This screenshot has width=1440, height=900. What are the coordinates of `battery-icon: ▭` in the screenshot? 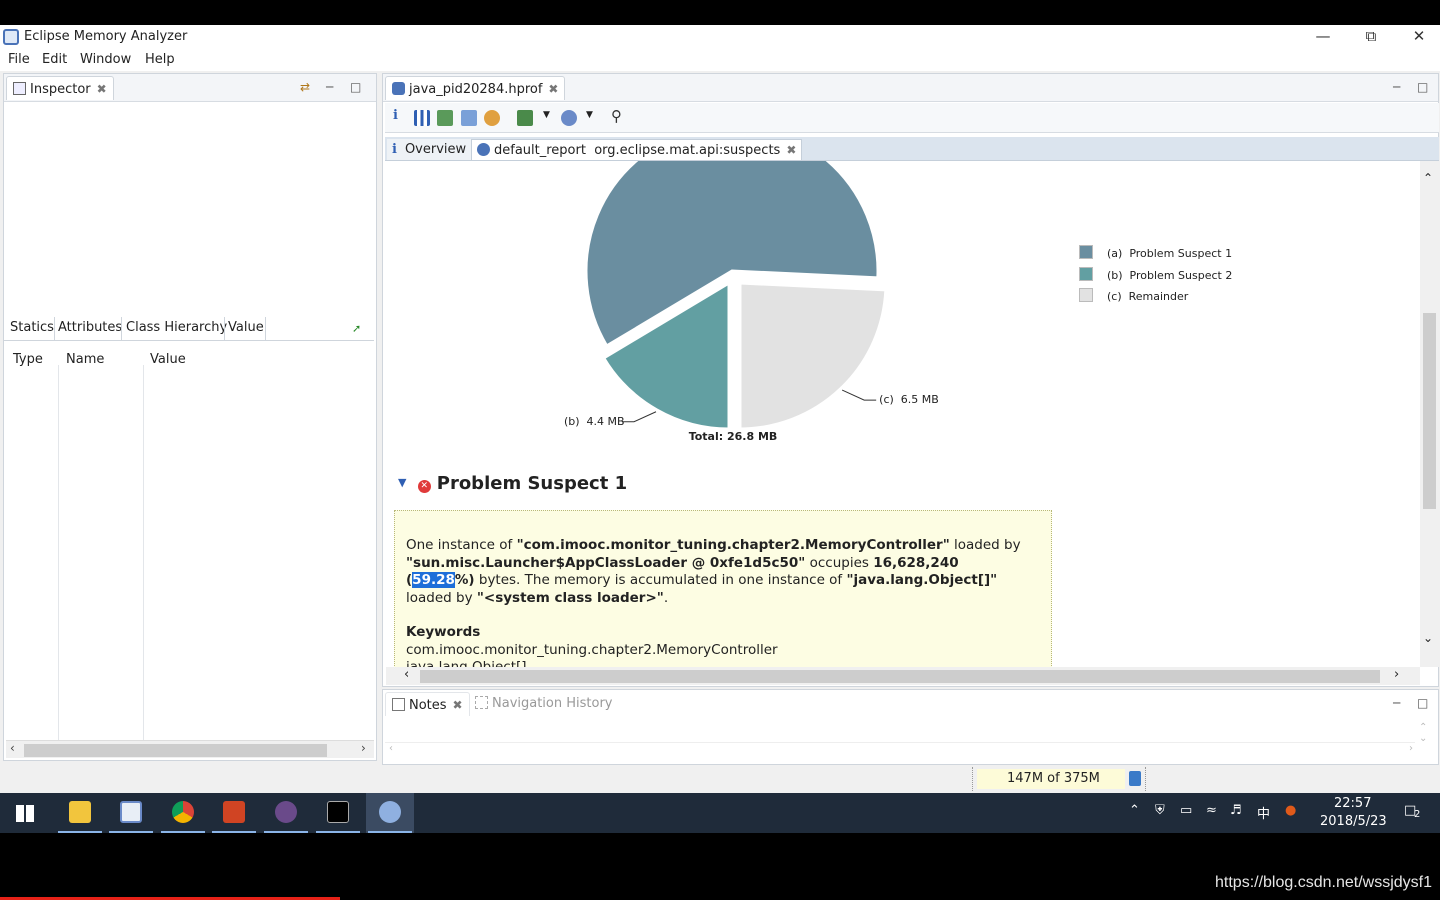 It's located at (1186, 810).